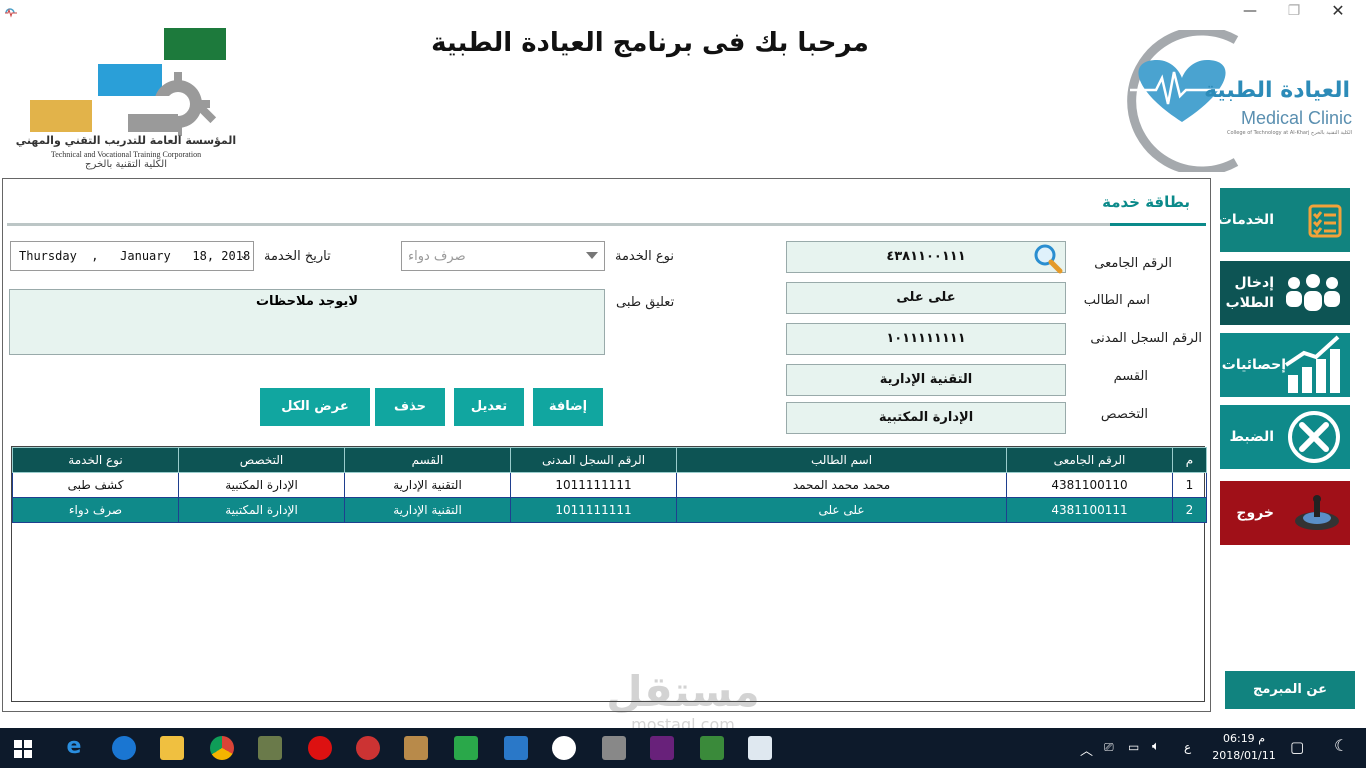  What do you see at coordinates (1255, 513) in the screenshot?
I see `exit-menu-label: خروج` at bounding box center [1255, 513].